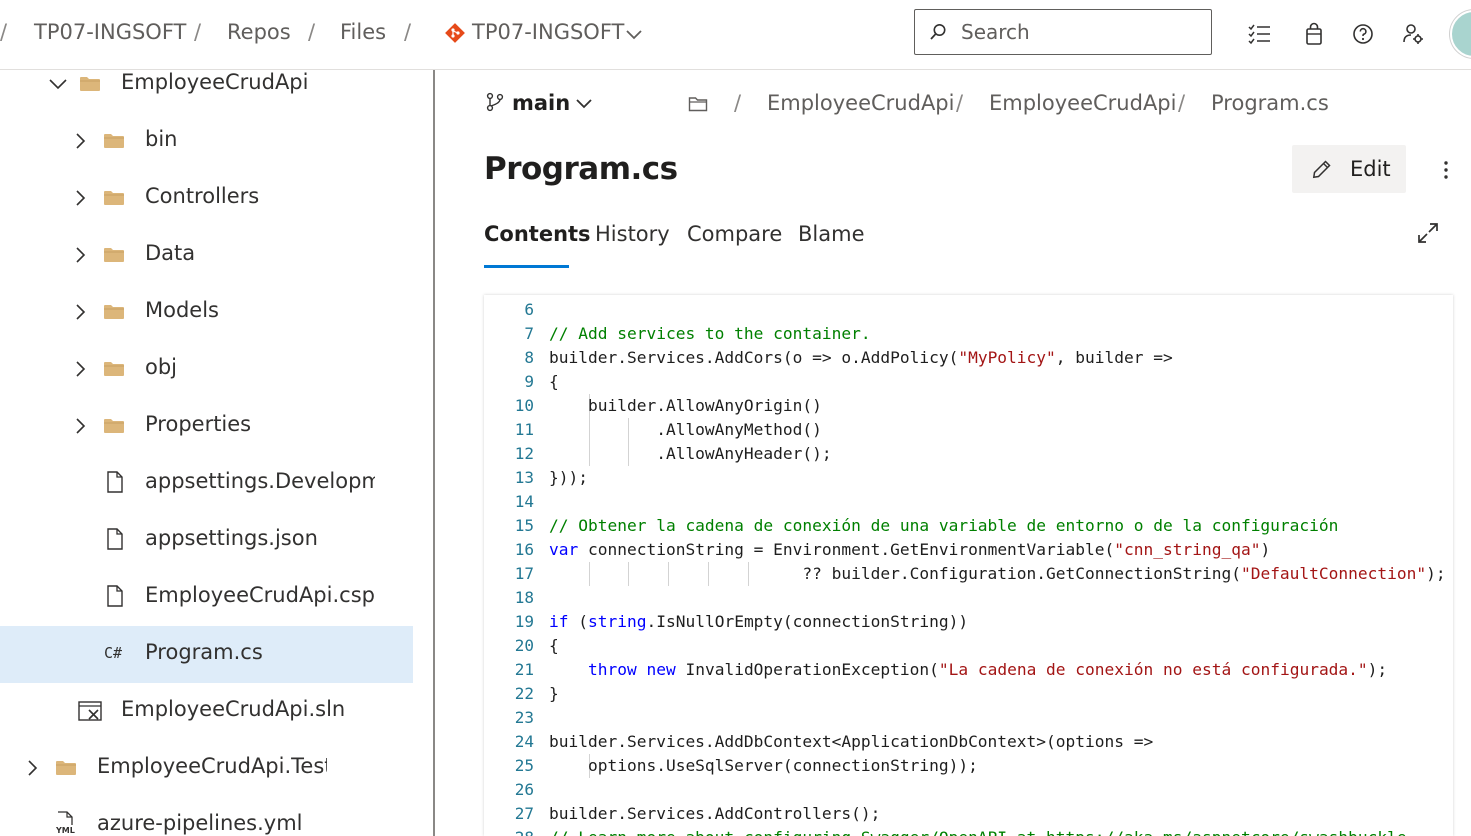  Describe the element at coordinates (1460, 34) in the screenshot. I see `avatar` at that location.